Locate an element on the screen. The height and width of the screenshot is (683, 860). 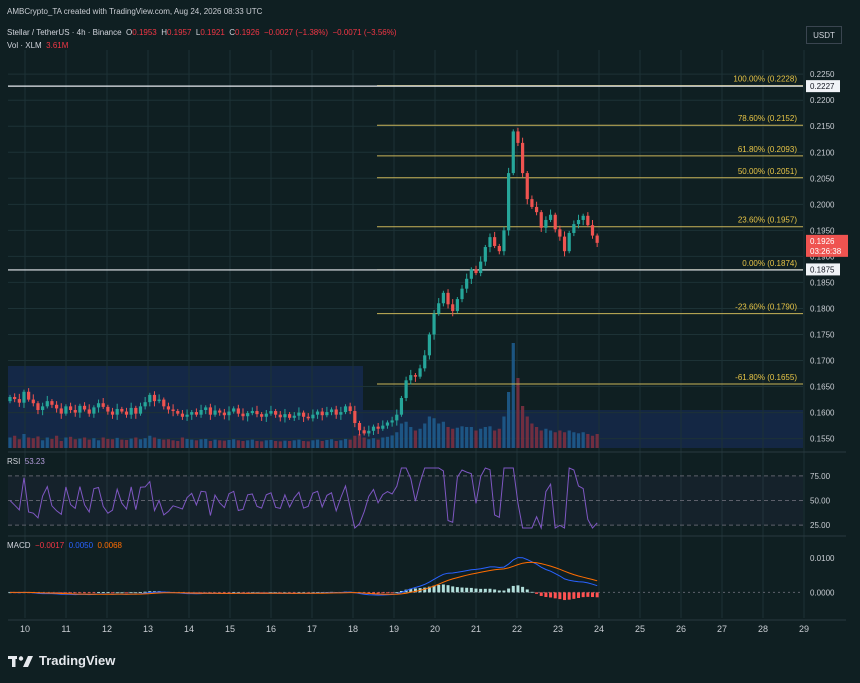
high-value: 0.1957 is located at coordinates (179, 32).